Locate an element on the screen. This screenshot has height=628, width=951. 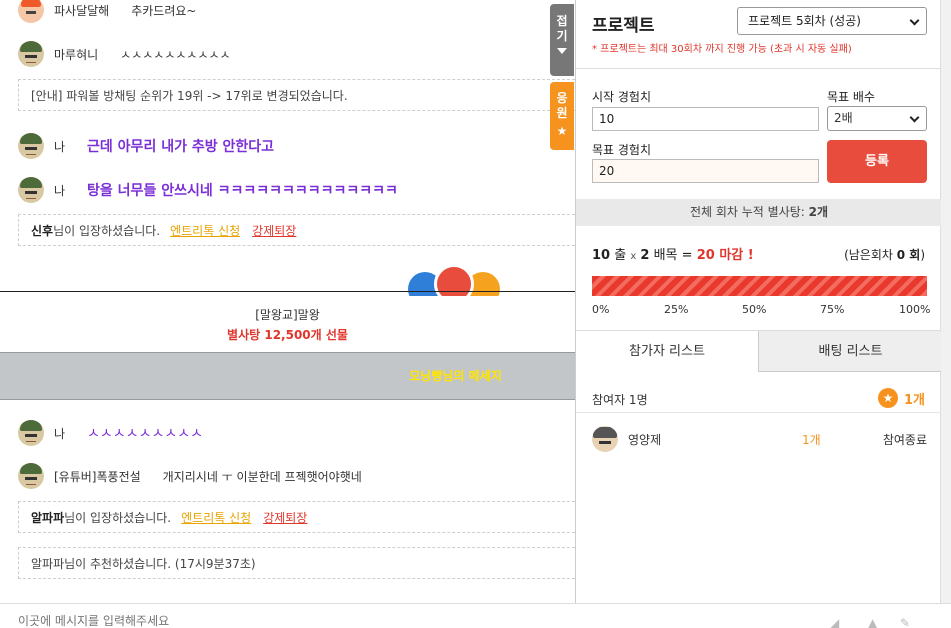
calc-start-unit: 출 is located at coordinates (620, 255).